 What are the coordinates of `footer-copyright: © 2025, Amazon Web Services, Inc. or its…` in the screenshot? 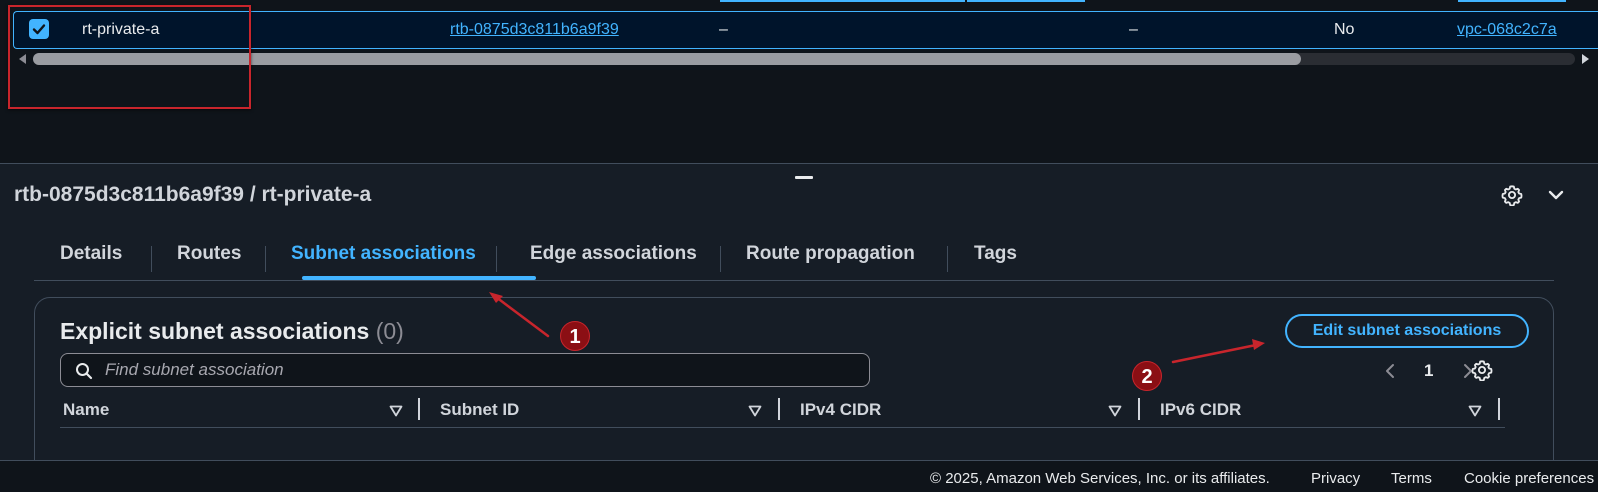 It's located at (1100, 478).